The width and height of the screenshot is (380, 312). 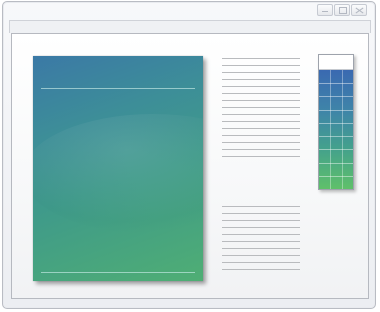 What do you see at coordinates (336, 129) in the screenshot?
I see `color-ramp` at bounding box center [336, 129].